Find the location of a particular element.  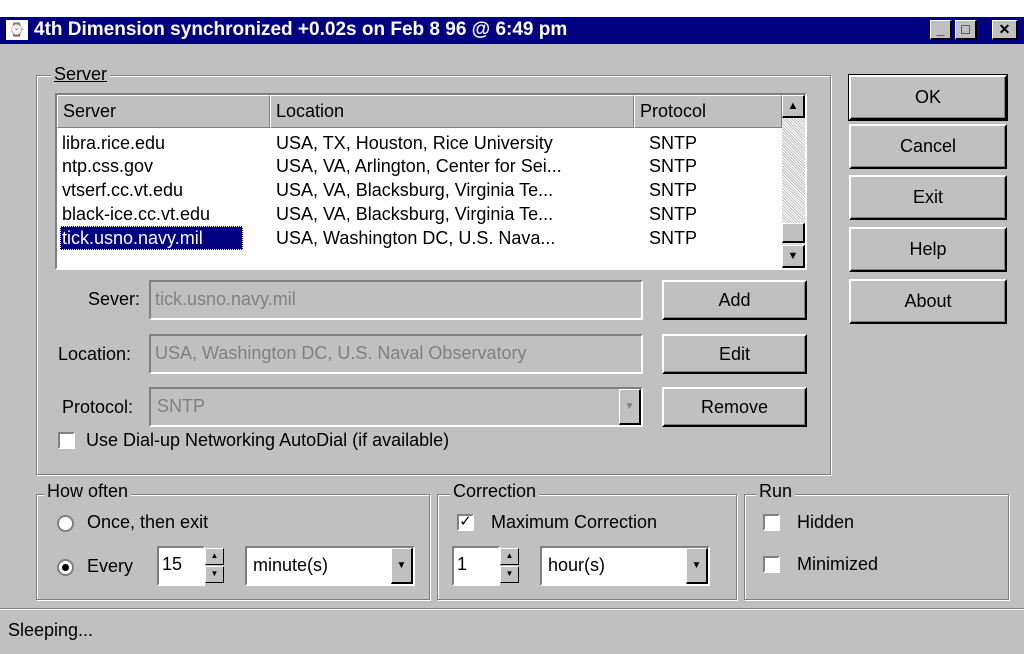

run-group is located at coordinates (876, 547).